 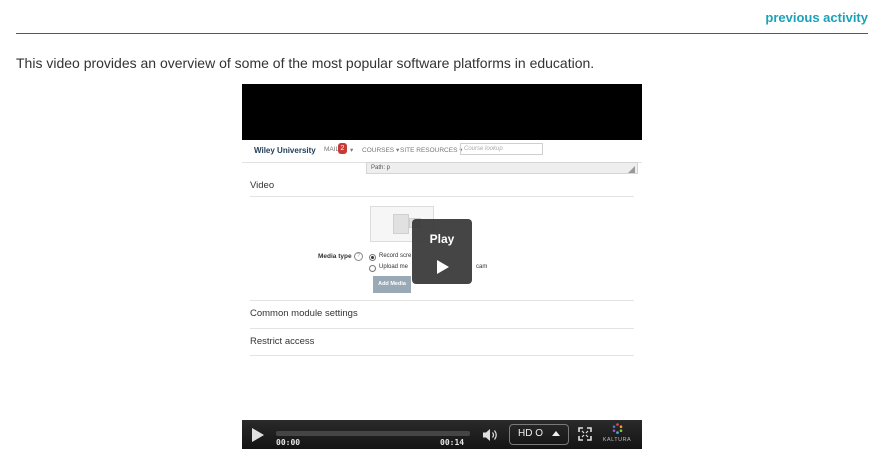 What do you see at coordinates (381, 168) in the screenshot?
I see `frame-path-label: Path: p` at bounding box center [381, 168].